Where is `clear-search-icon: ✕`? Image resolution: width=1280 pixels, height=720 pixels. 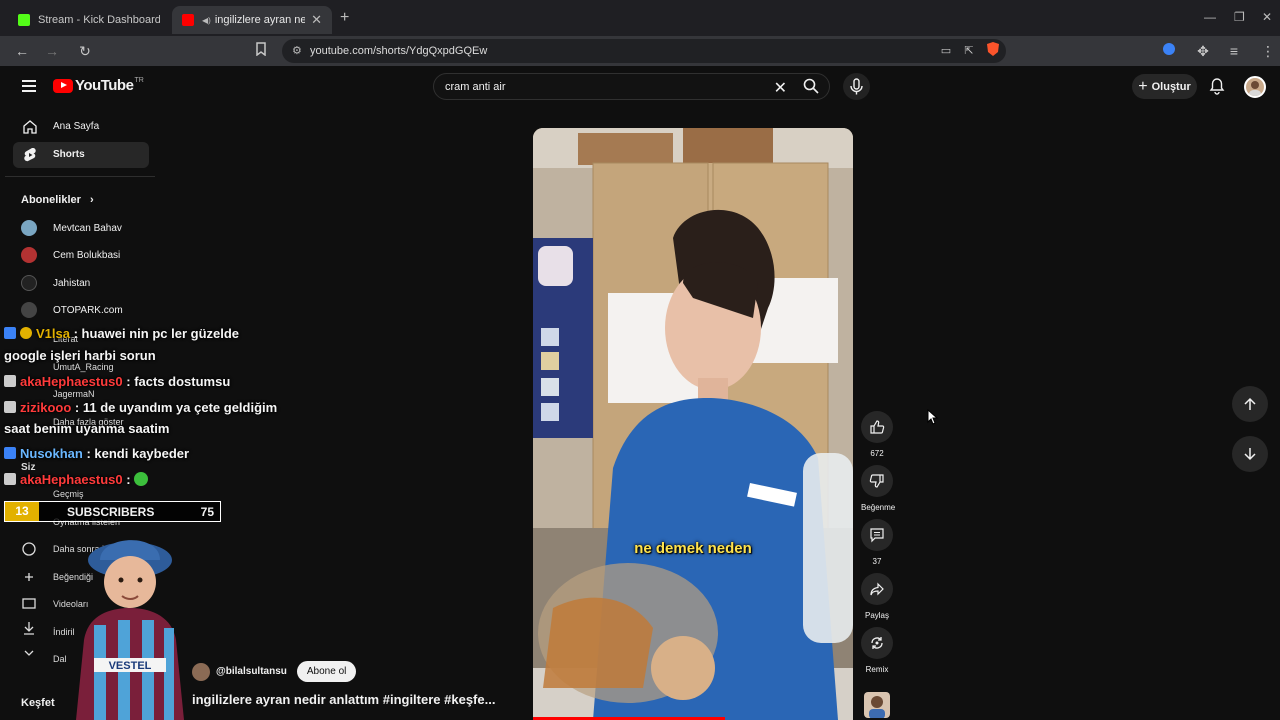 clear-search-icon: ✕ is located at coordinates (780, 88).